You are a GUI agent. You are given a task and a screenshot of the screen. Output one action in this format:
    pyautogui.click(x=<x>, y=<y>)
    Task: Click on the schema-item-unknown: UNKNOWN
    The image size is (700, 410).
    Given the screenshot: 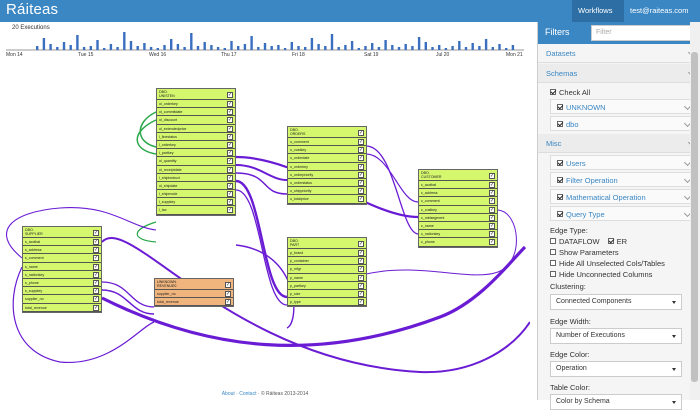 What is the action you would take?
    pyautogui.click(x=622, y=106)
    